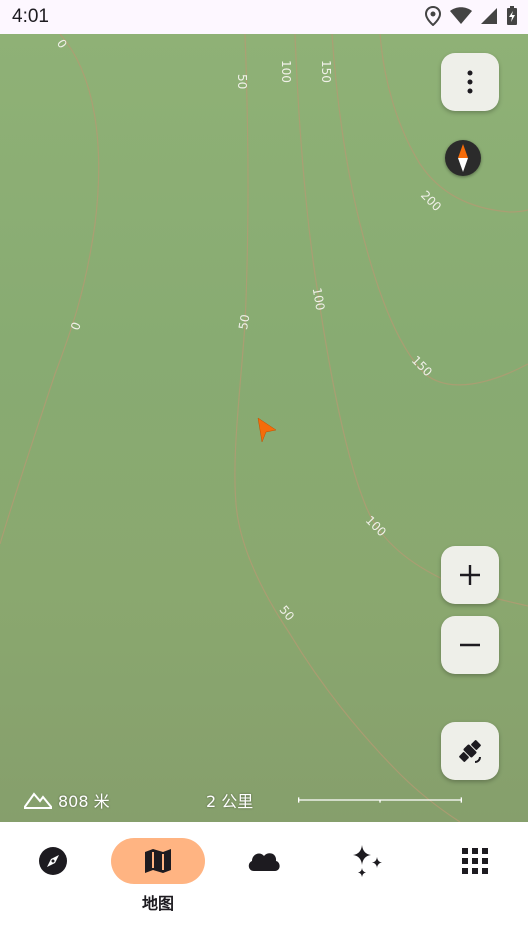 The height and width of the screenshot is (939, 528). I want to click on elevation-value: 808 米, so click(84, 801).